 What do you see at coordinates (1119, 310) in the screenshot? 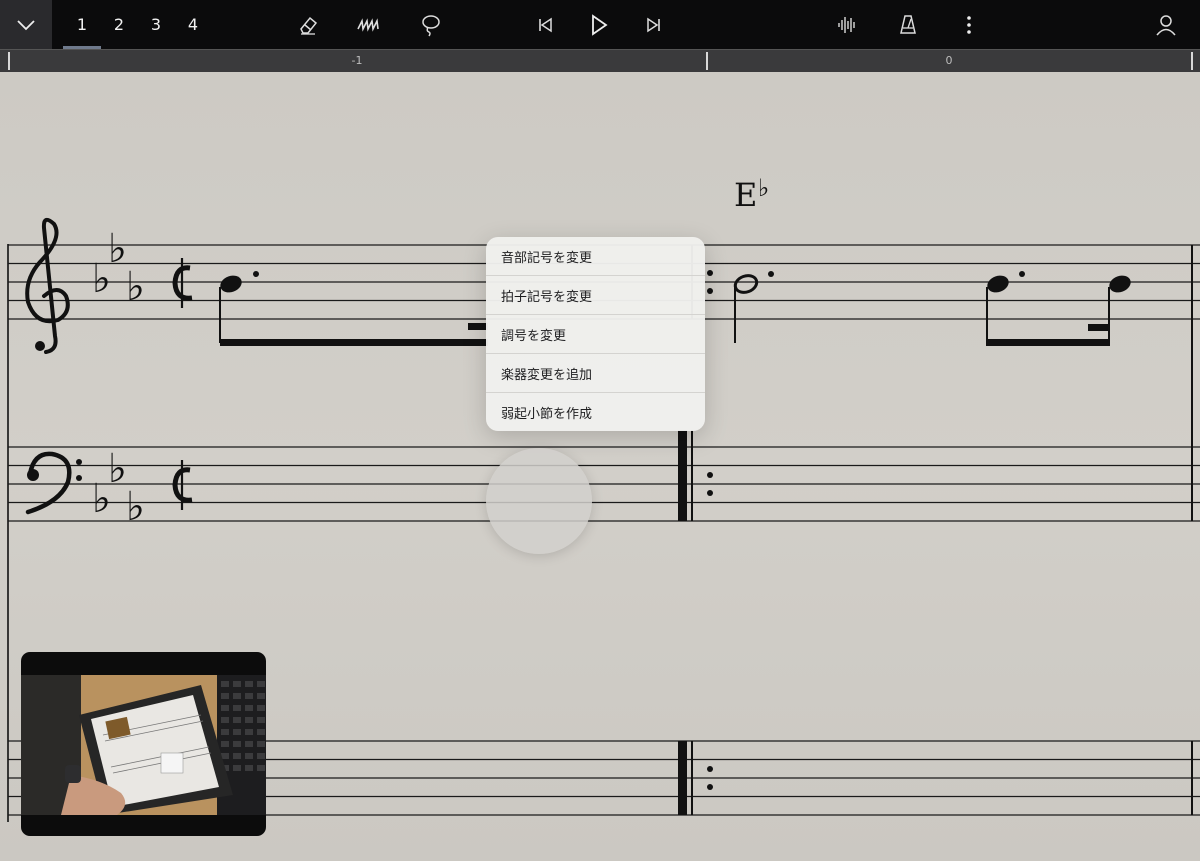
I see `sixteenth-note` at bounding box center [1119, 310].